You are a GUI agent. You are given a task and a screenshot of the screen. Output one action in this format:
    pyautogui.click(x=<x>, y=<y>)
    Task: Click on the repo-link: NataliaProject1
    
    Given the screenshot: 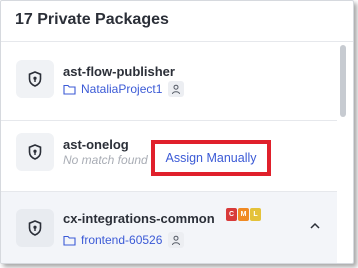 What is the action you would take?
    pyautogui.click(x=121, y=89)
    